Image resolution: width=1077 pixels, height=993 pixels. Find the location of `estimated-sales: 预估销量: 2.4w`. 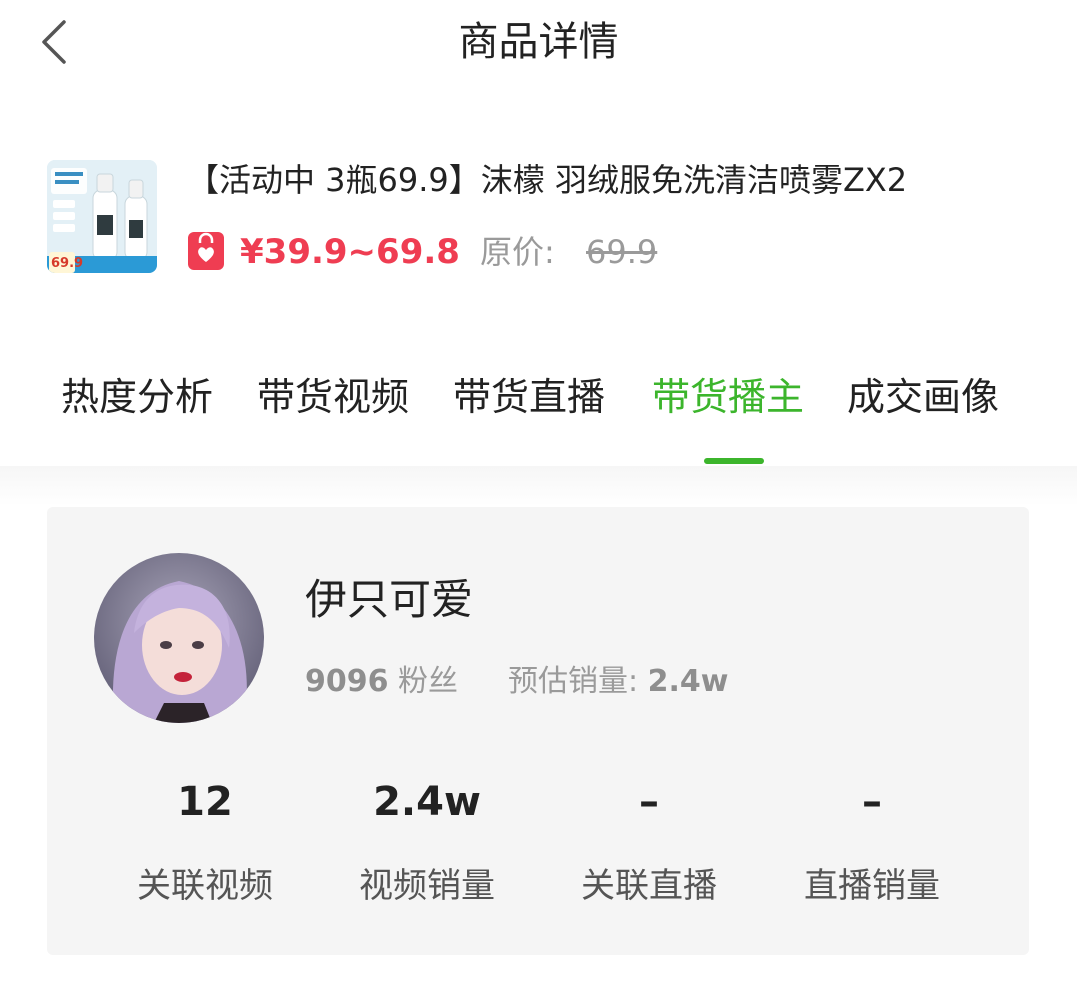

estimated-sales: 预估销量: 2.4w is located at coordinates (618, 682).